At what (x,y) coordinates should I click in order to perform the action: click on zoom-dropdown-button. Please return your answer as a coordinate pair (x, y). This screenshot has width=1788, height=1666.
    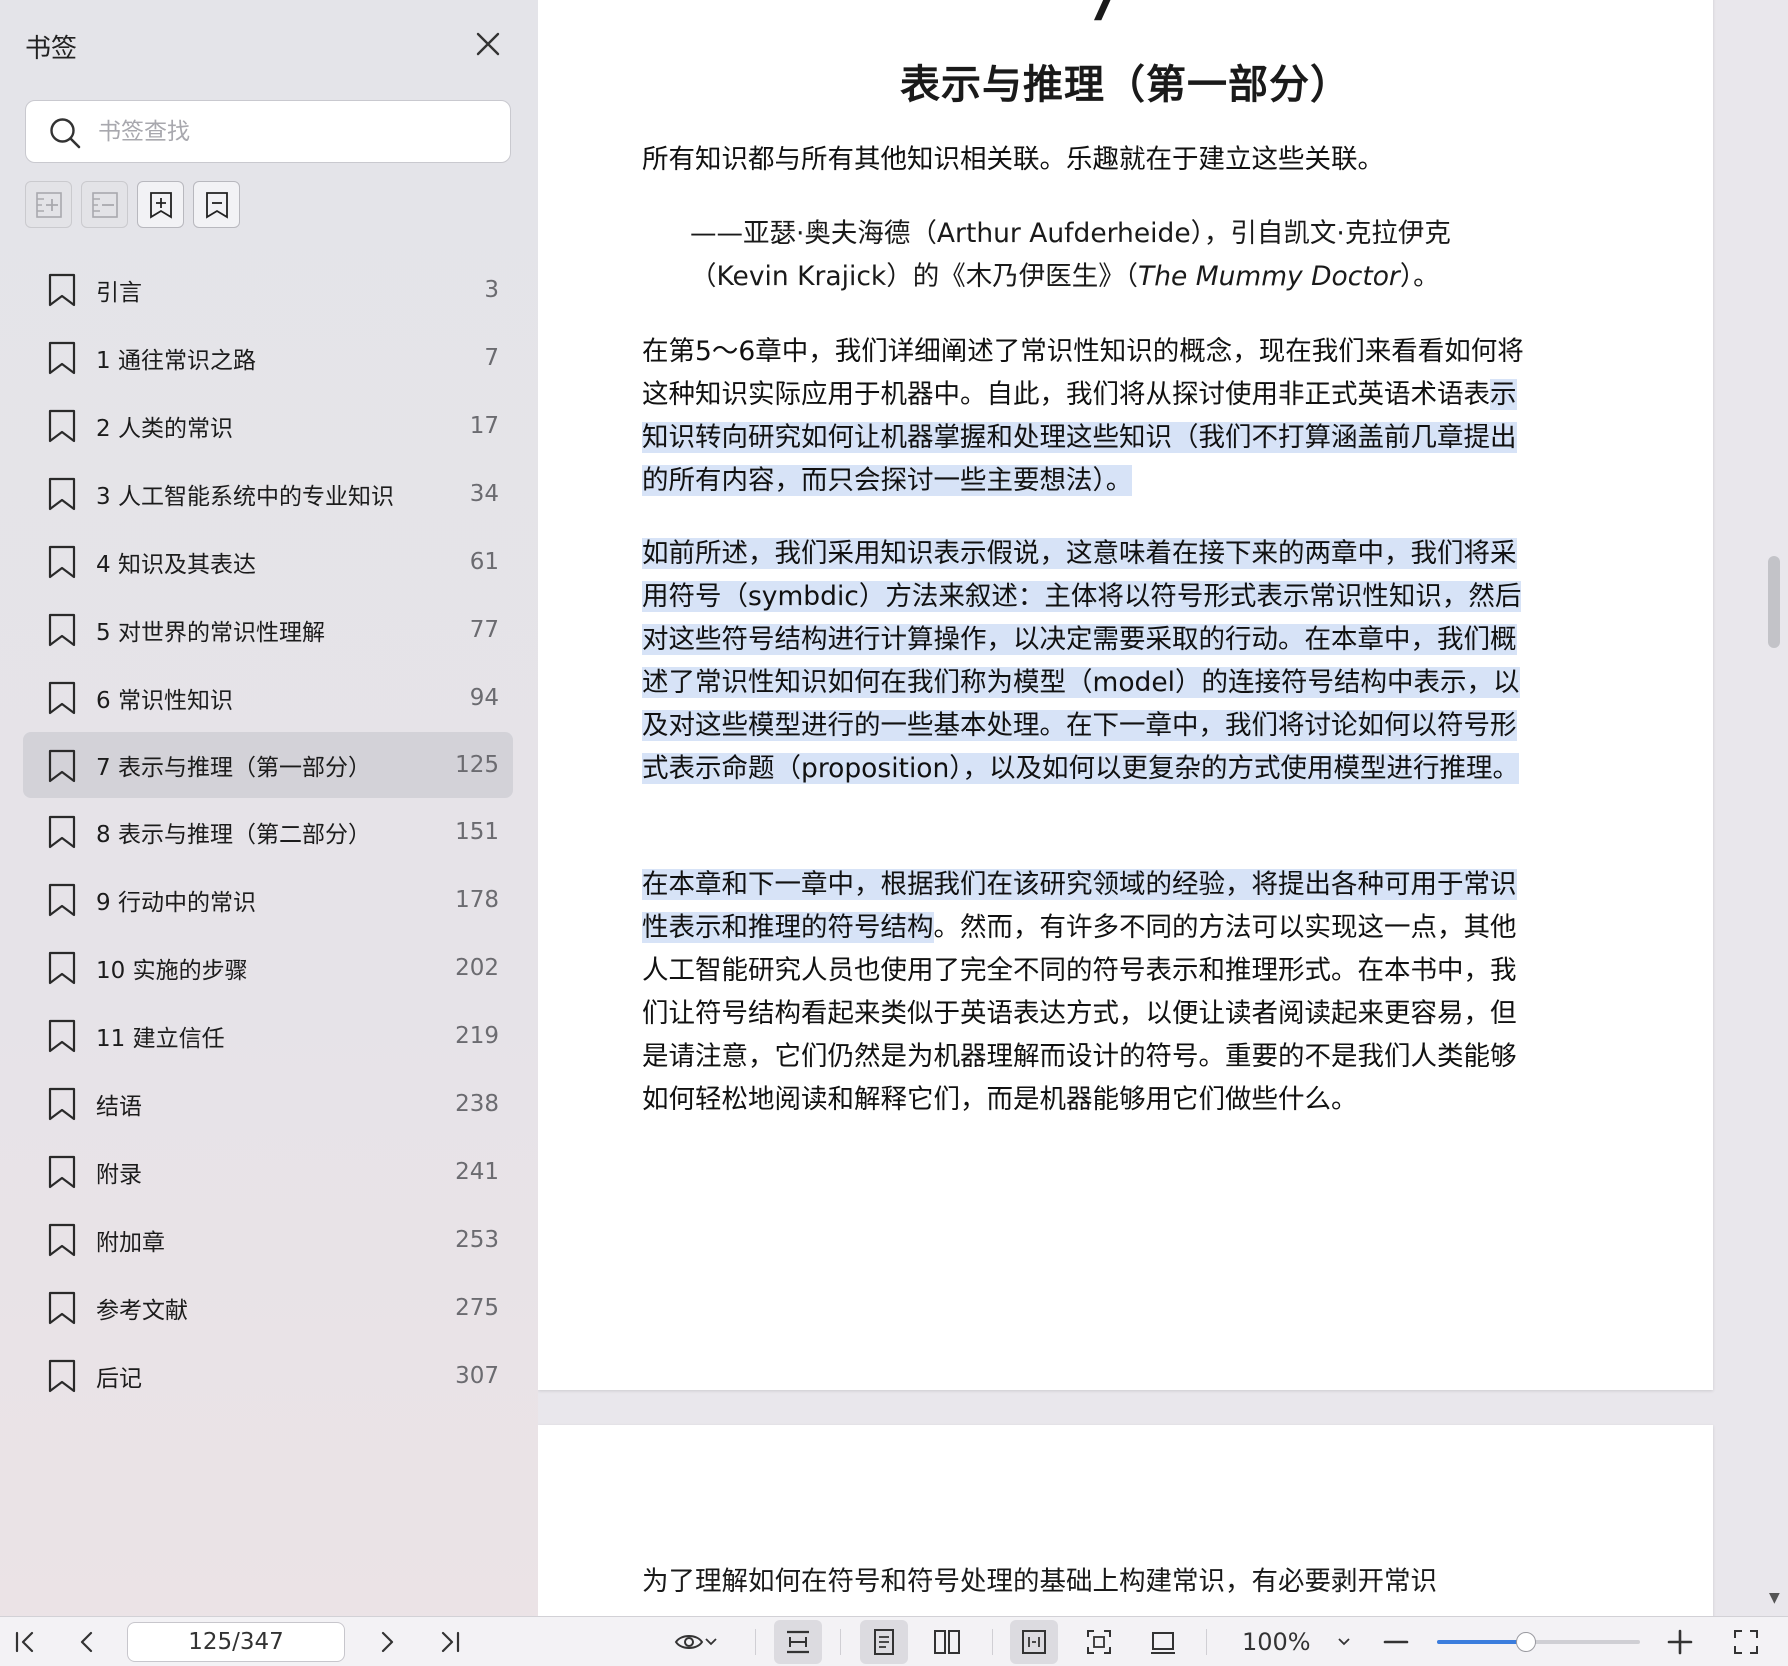
    Looking at the image, I should click on (1344, 1642).